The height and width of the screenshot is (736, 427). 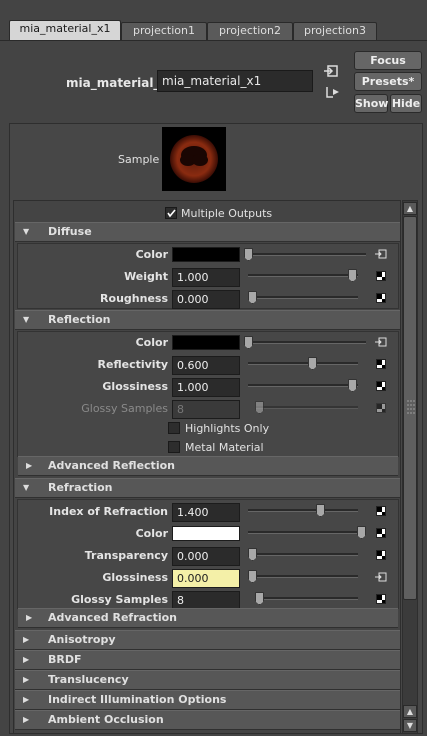 I want to click on refraction-glossiness-slider-handle, so click(x=252, y=576).